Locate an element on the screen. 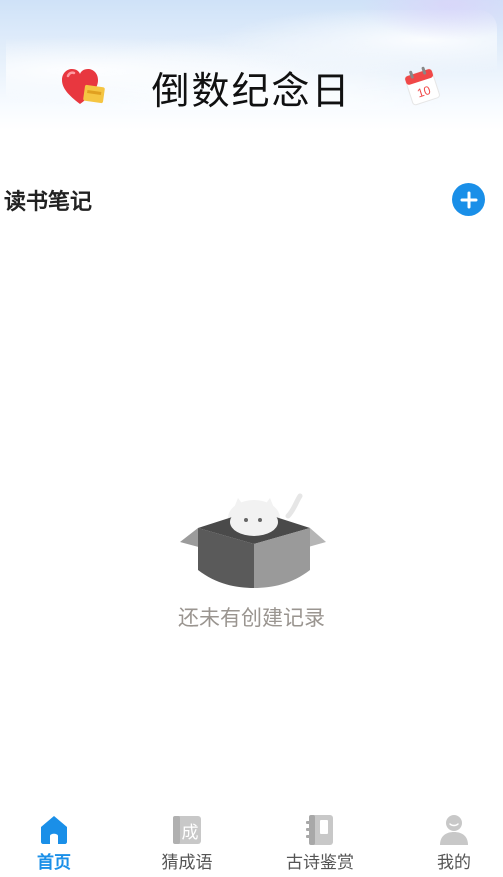 This screenshot has width=503, height=877. bottom-navigation: 首页 成 猜成语 古诗鉴赏 我的 is located at coordinates (251, 838).